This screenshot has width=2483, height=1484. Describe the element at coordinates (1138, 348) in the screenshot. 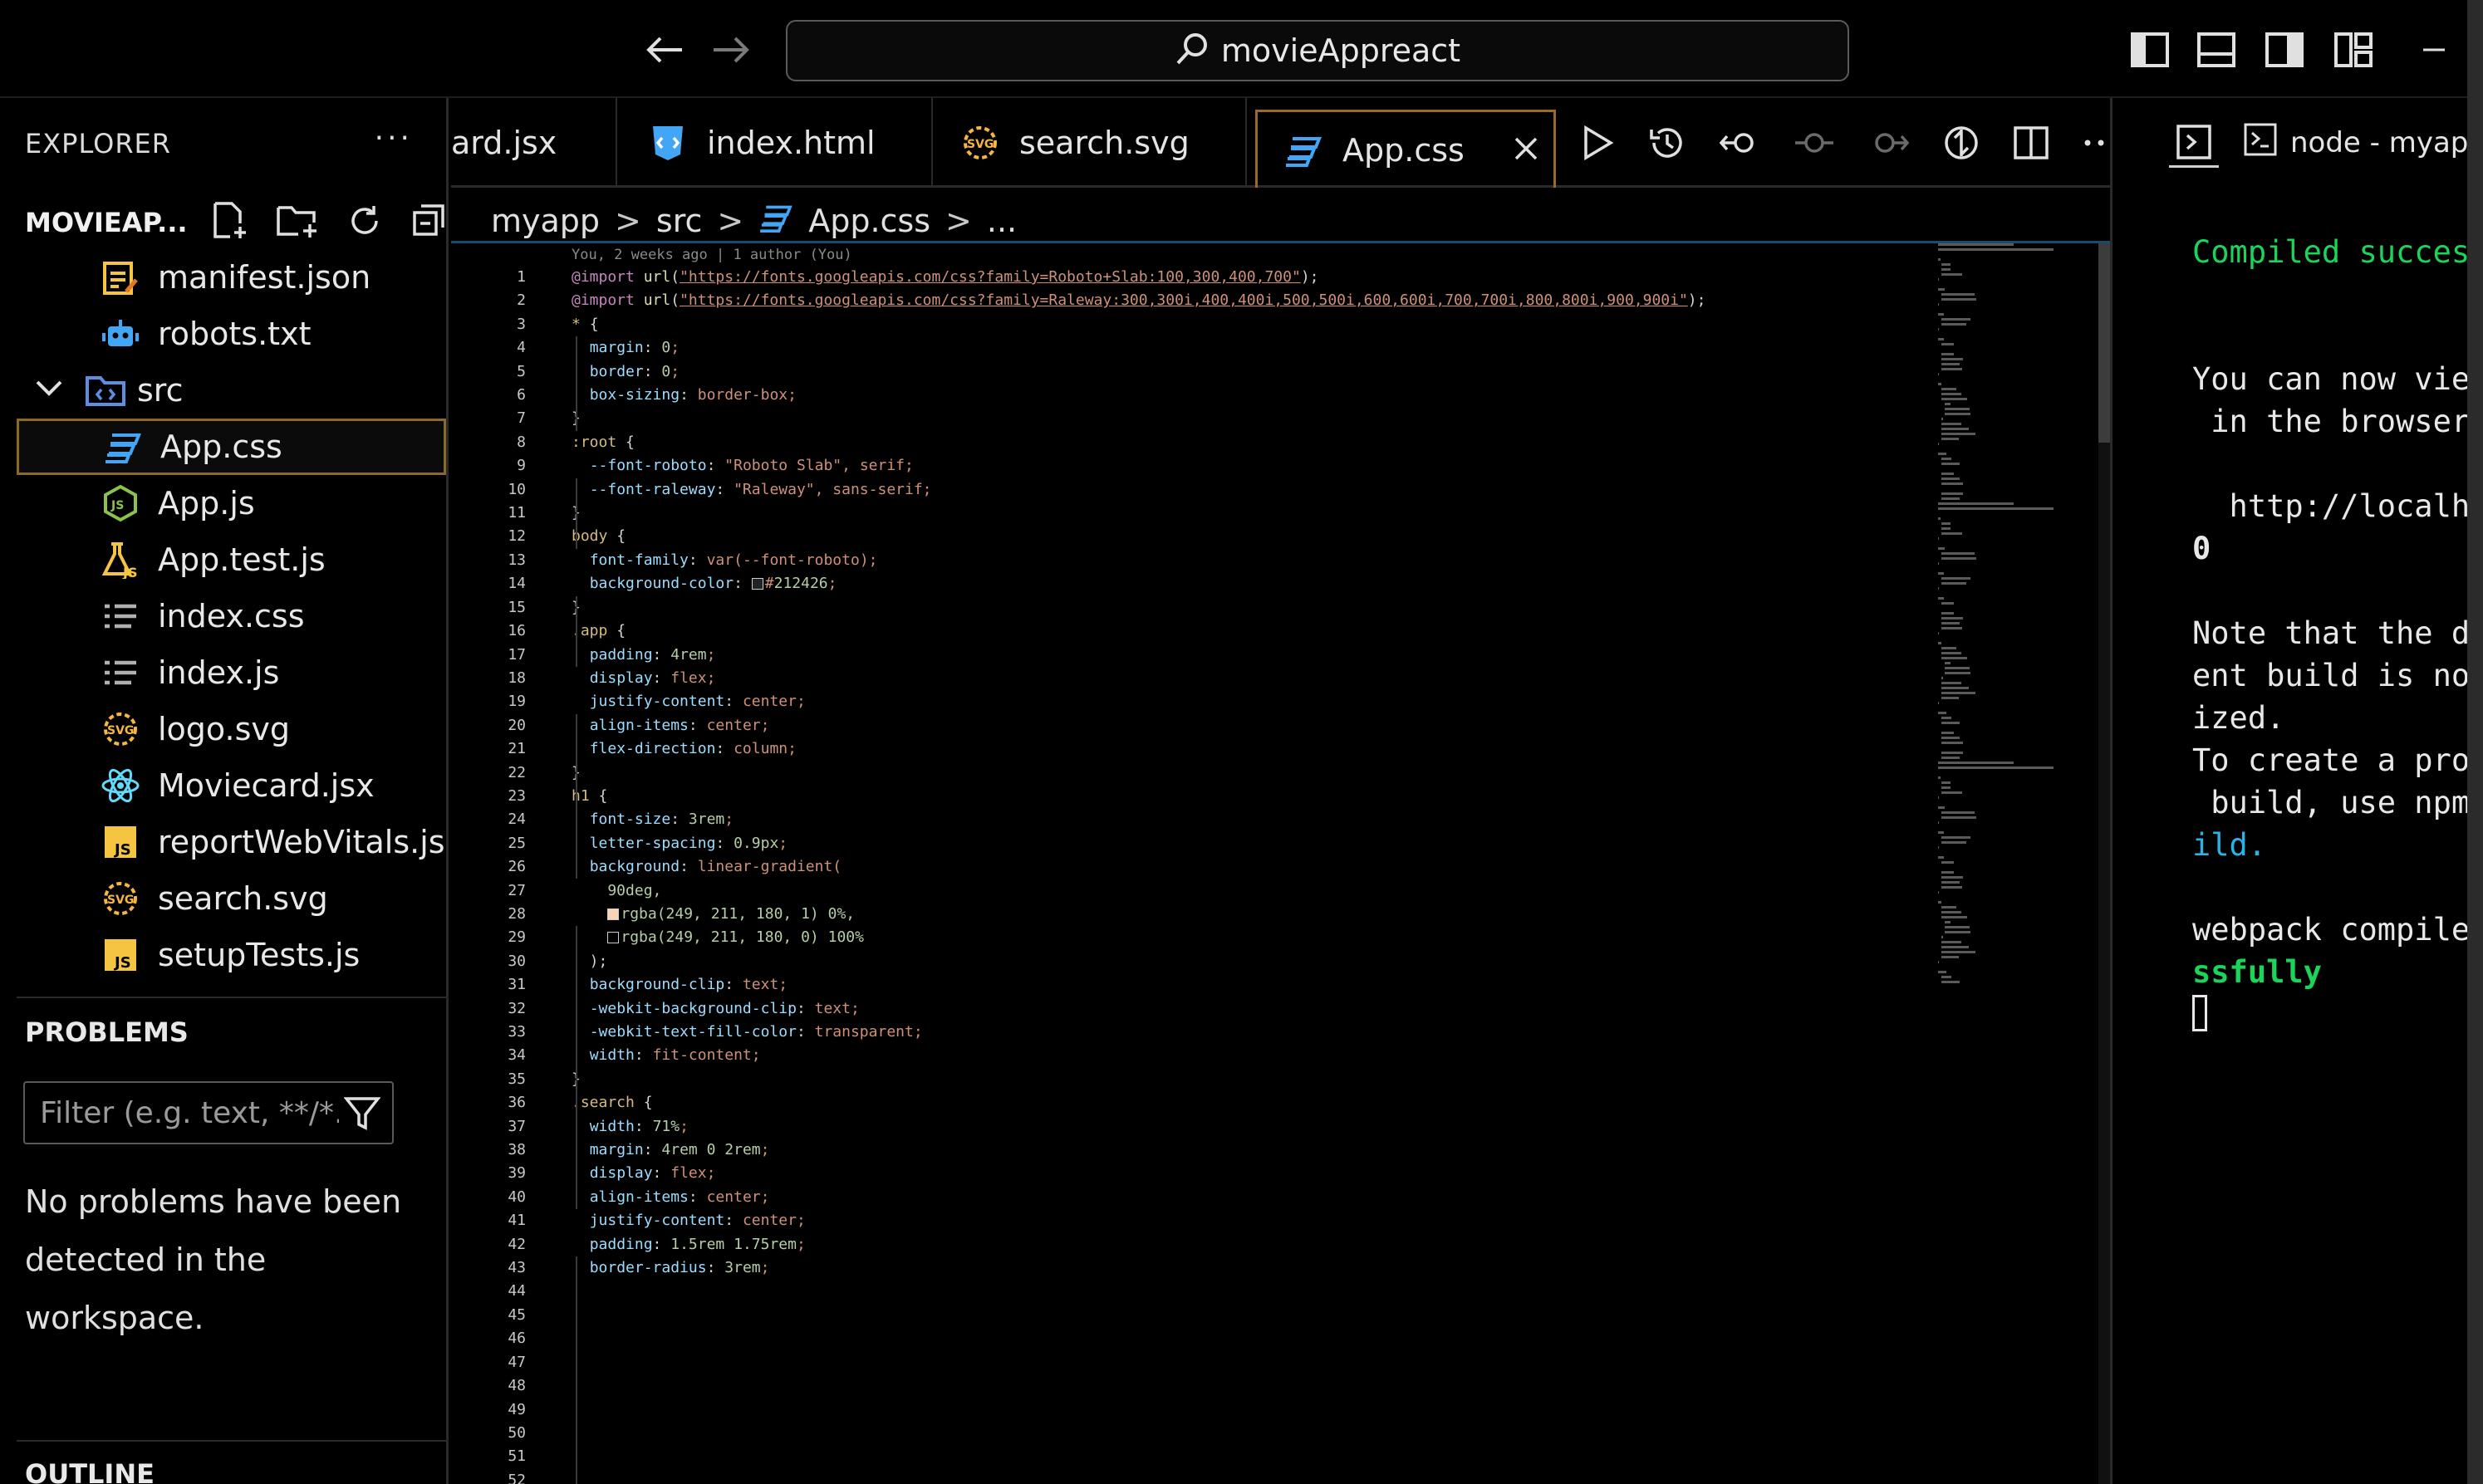

I see `code-line: margin: 0;` at that location.